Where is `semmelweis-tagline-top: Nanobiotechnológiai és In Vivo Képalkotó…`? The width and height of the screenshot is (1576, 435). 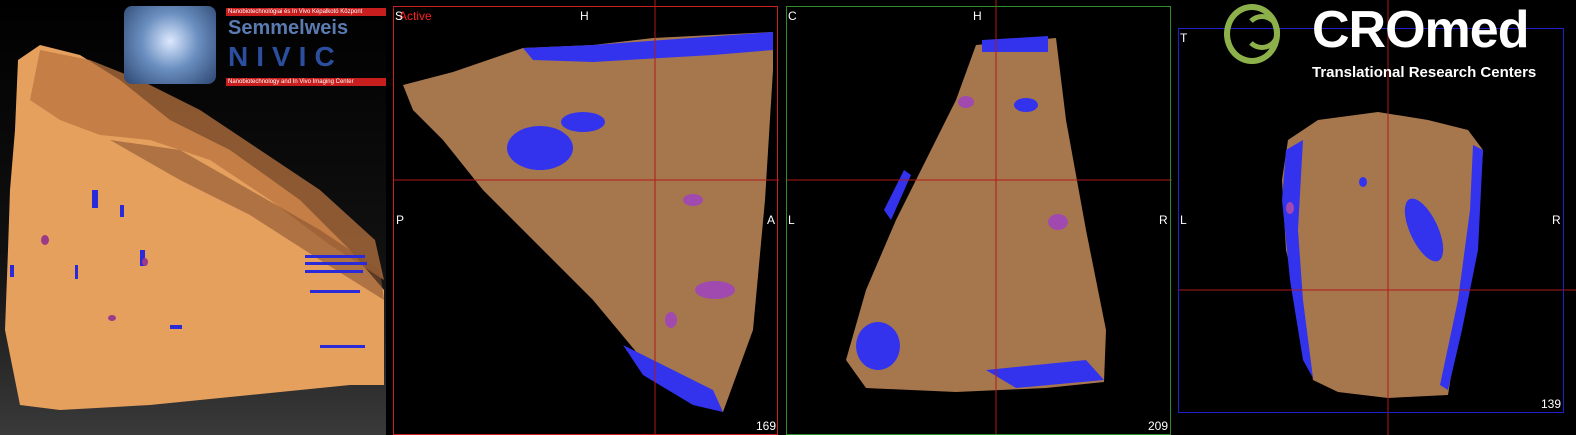
semmelweis-tagline-top: Nanobiotechnológiai és In Vivo Képalkotó… is located at coordinates (306, 12).